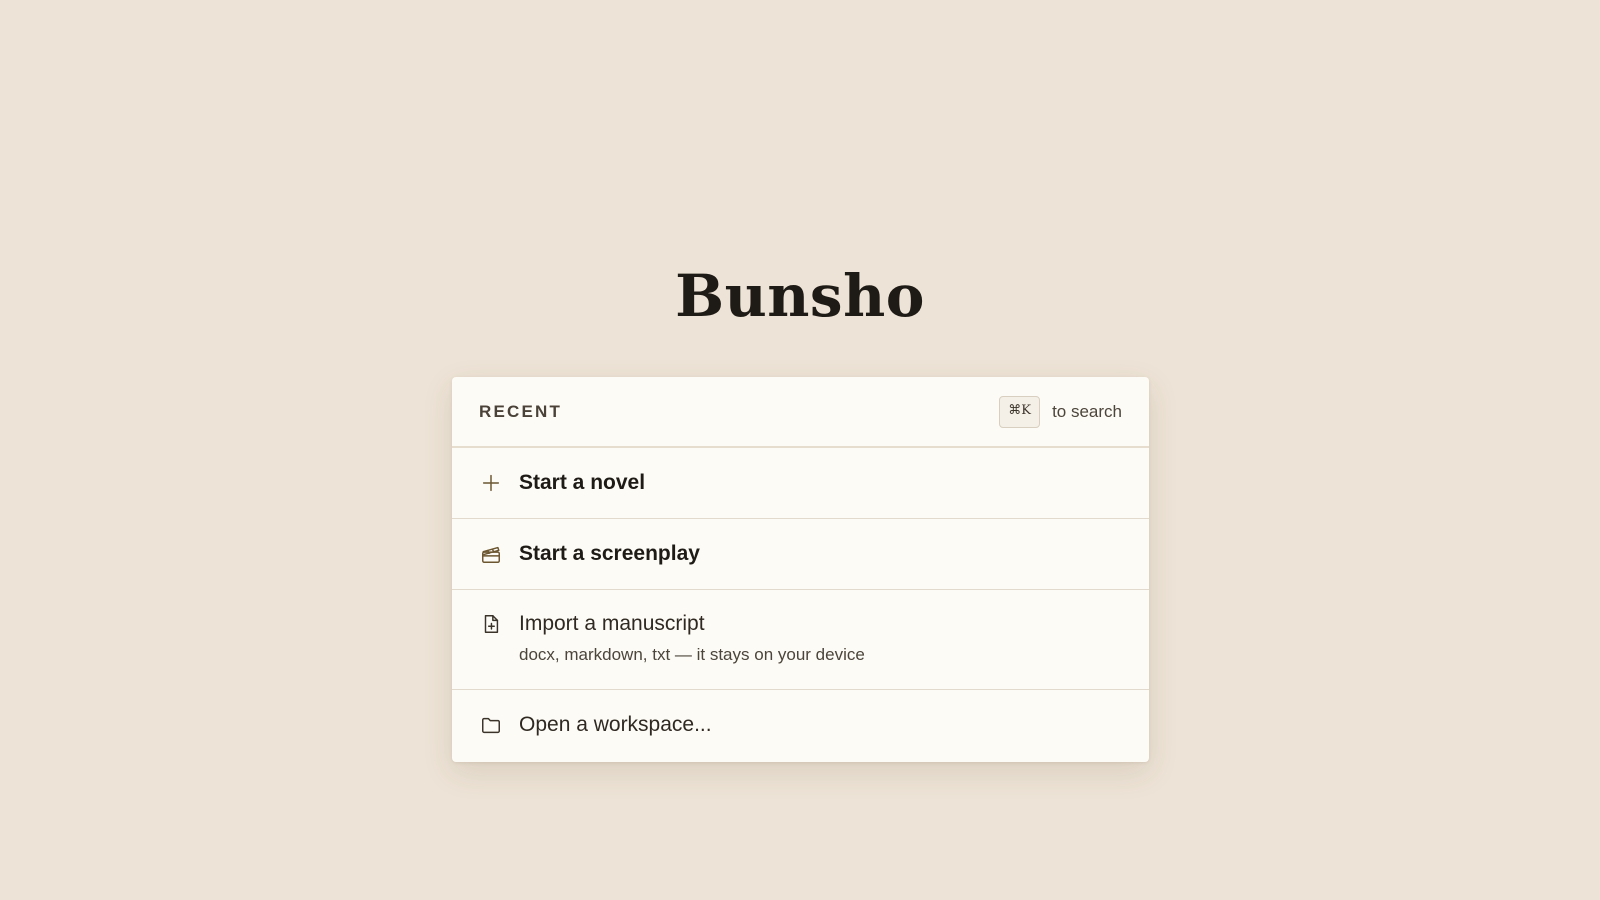 The image size is (1600, 900). Describe the element at coordinates (800, 554) in the screenshot. I see `start-screenplay-button: Start a screenplay` at that location.